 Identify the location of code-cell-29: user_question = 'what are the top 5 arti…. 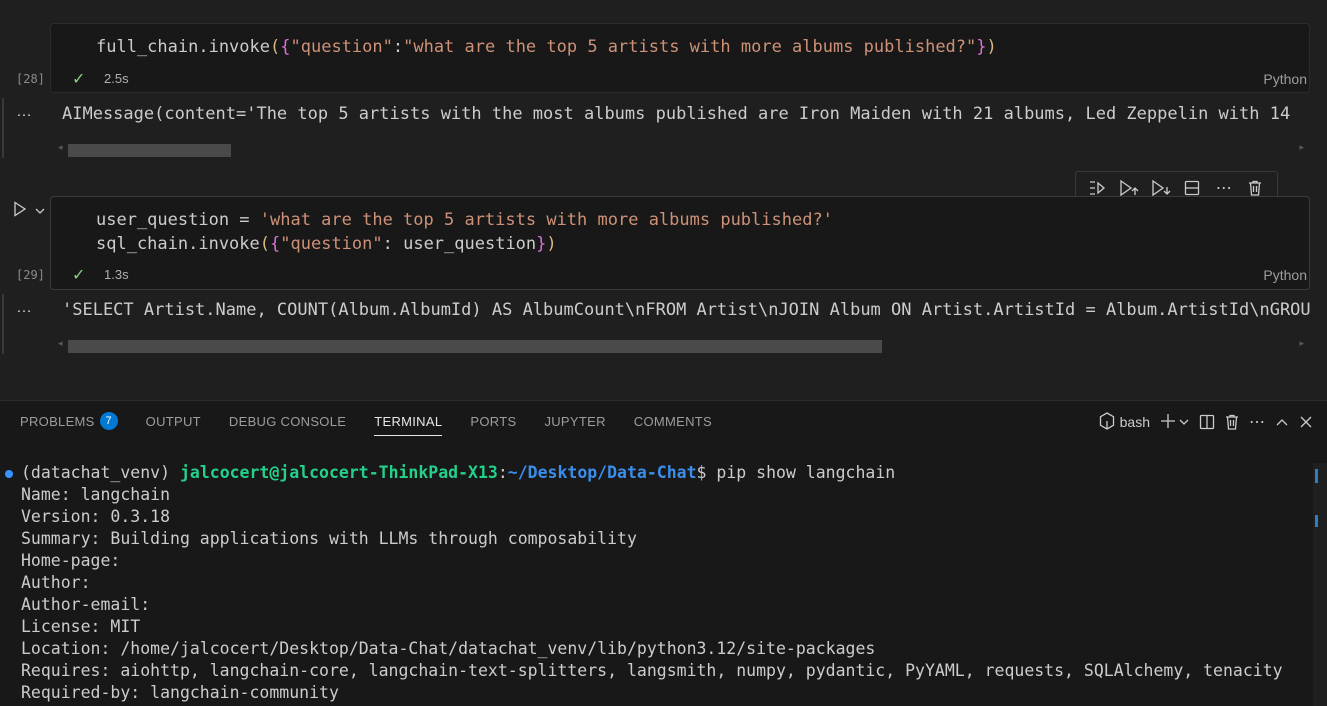
(680, 243).